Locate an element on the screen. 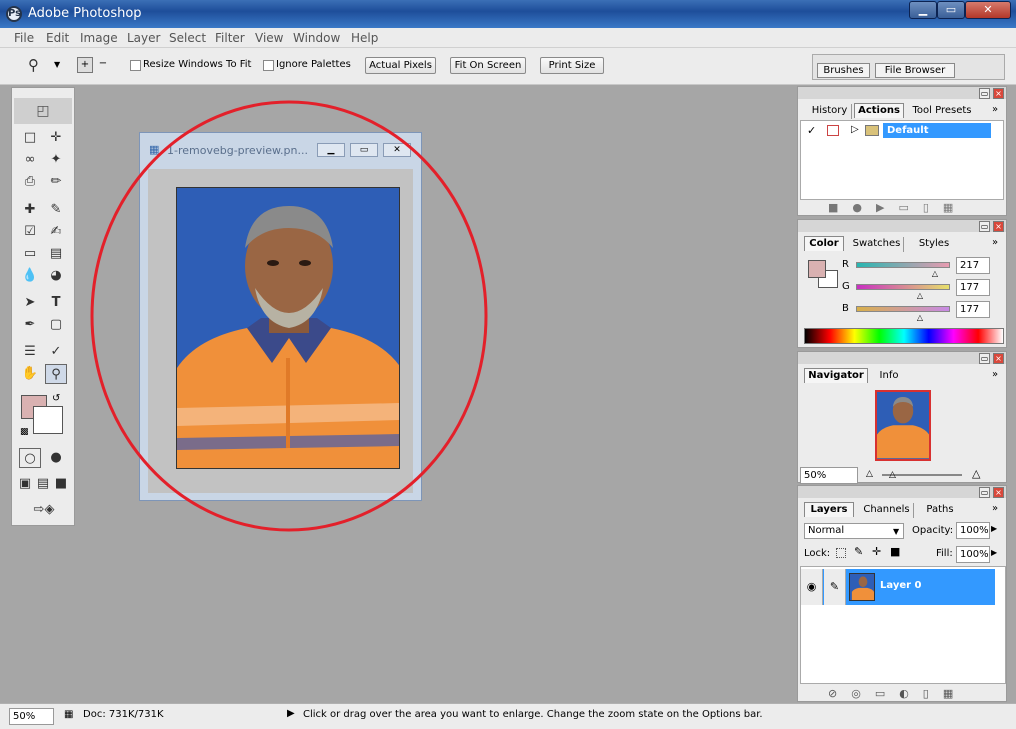  file-browser-tab: File Browser is located at coordinates (915, 70).